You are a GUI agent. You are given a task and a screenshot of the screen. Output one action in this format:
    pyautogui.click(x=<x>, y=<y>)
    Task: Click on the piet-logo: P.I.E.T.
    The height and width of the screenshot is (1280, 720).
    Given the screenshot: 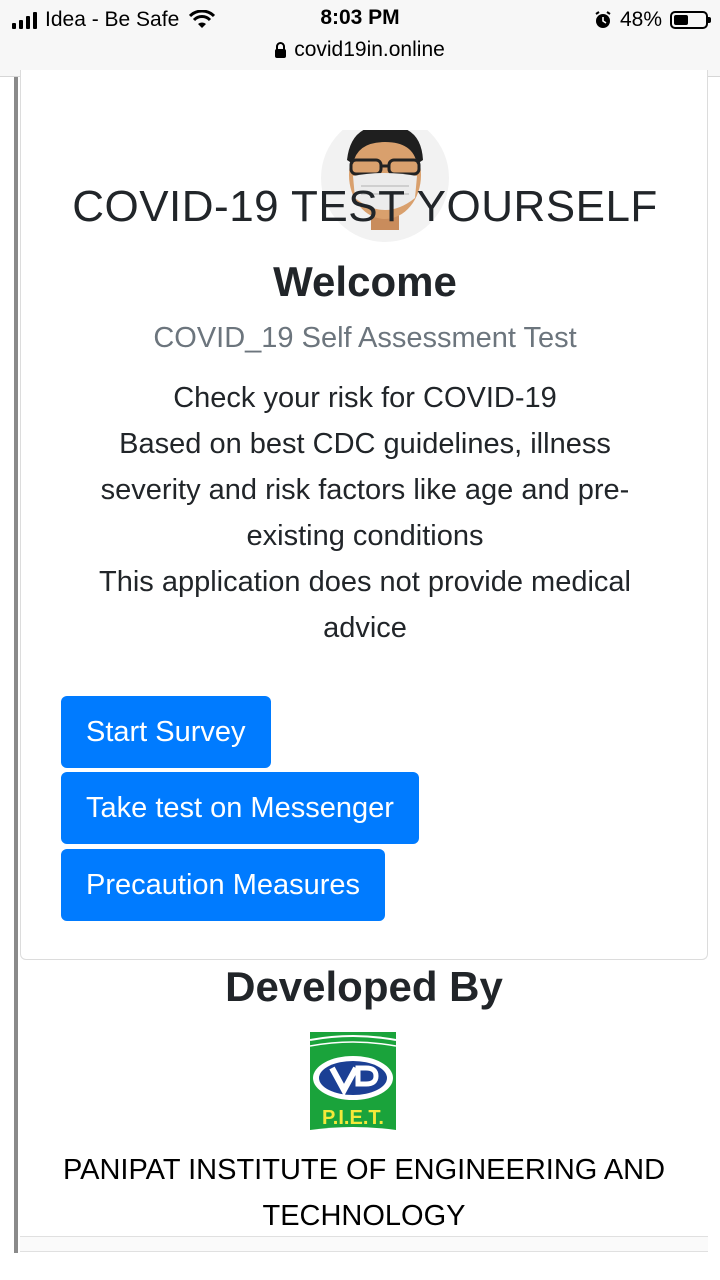 What is the action you would take?
    pyautogui.click(x=353, y=1088)
    